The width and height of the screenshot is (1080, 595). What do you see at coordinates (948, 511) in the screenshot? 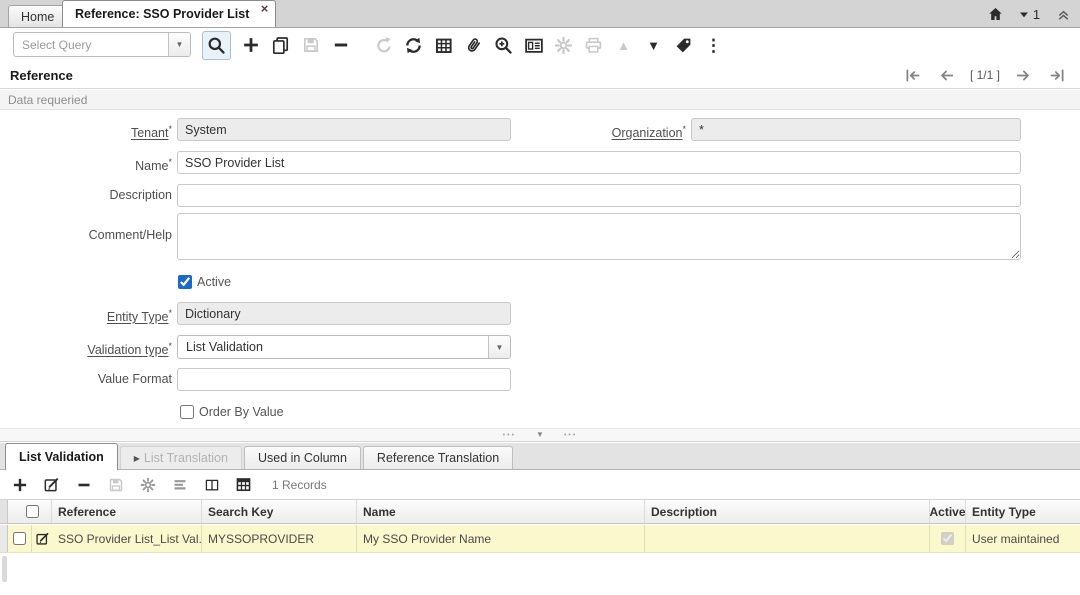
I see `column-header-active: Active` at bounding box center [948, 511].